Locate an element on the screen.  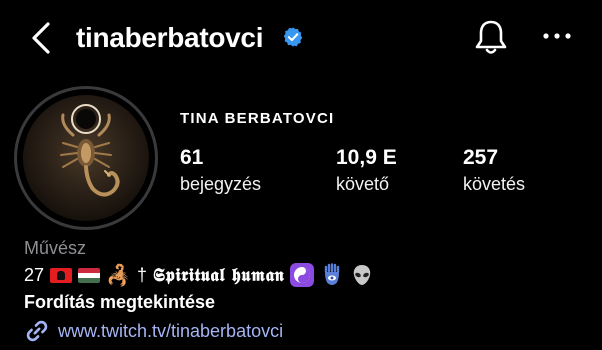
scorpion-artwork is located at coordinates (90, 150).